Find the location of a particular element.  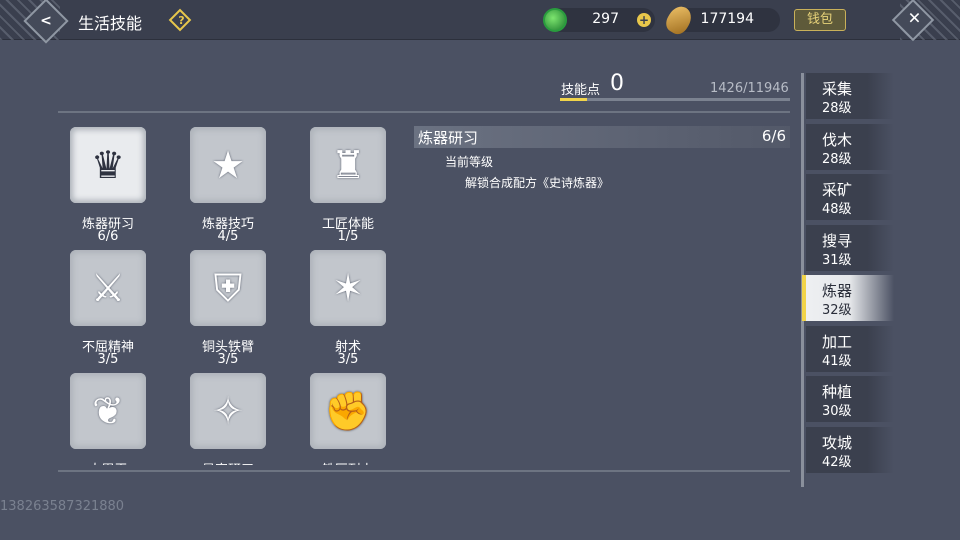

detail-description: 解锁合成配方《史诗炼器》 is located at coordinates (537, 183).